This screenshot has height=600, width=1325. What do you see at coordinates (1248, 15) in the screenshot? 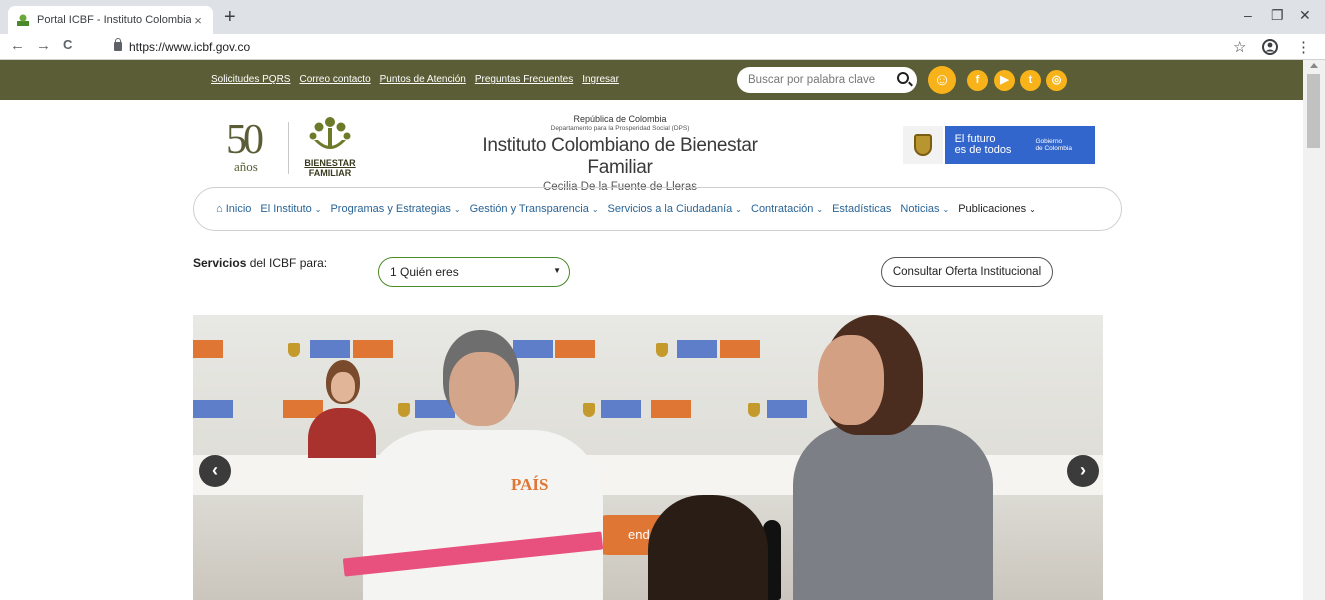
I see `minimize-button: –` at bounding box center [1248, 15].